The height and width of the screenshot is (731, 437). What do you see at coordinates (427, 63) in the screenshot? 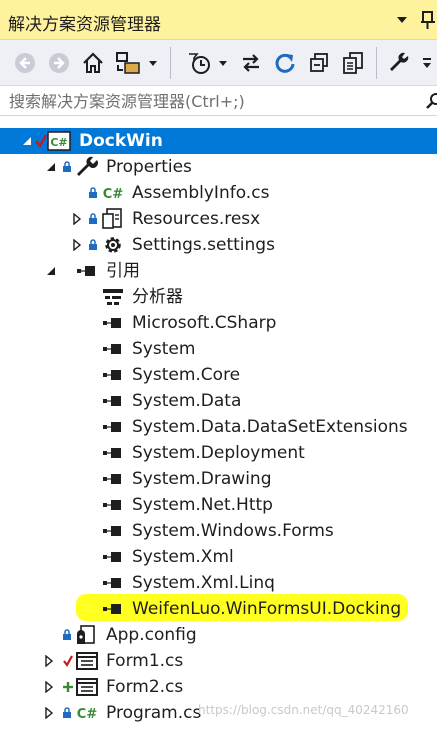
I see `toolbar-overflow-icon` at bounding box center [427, 63].